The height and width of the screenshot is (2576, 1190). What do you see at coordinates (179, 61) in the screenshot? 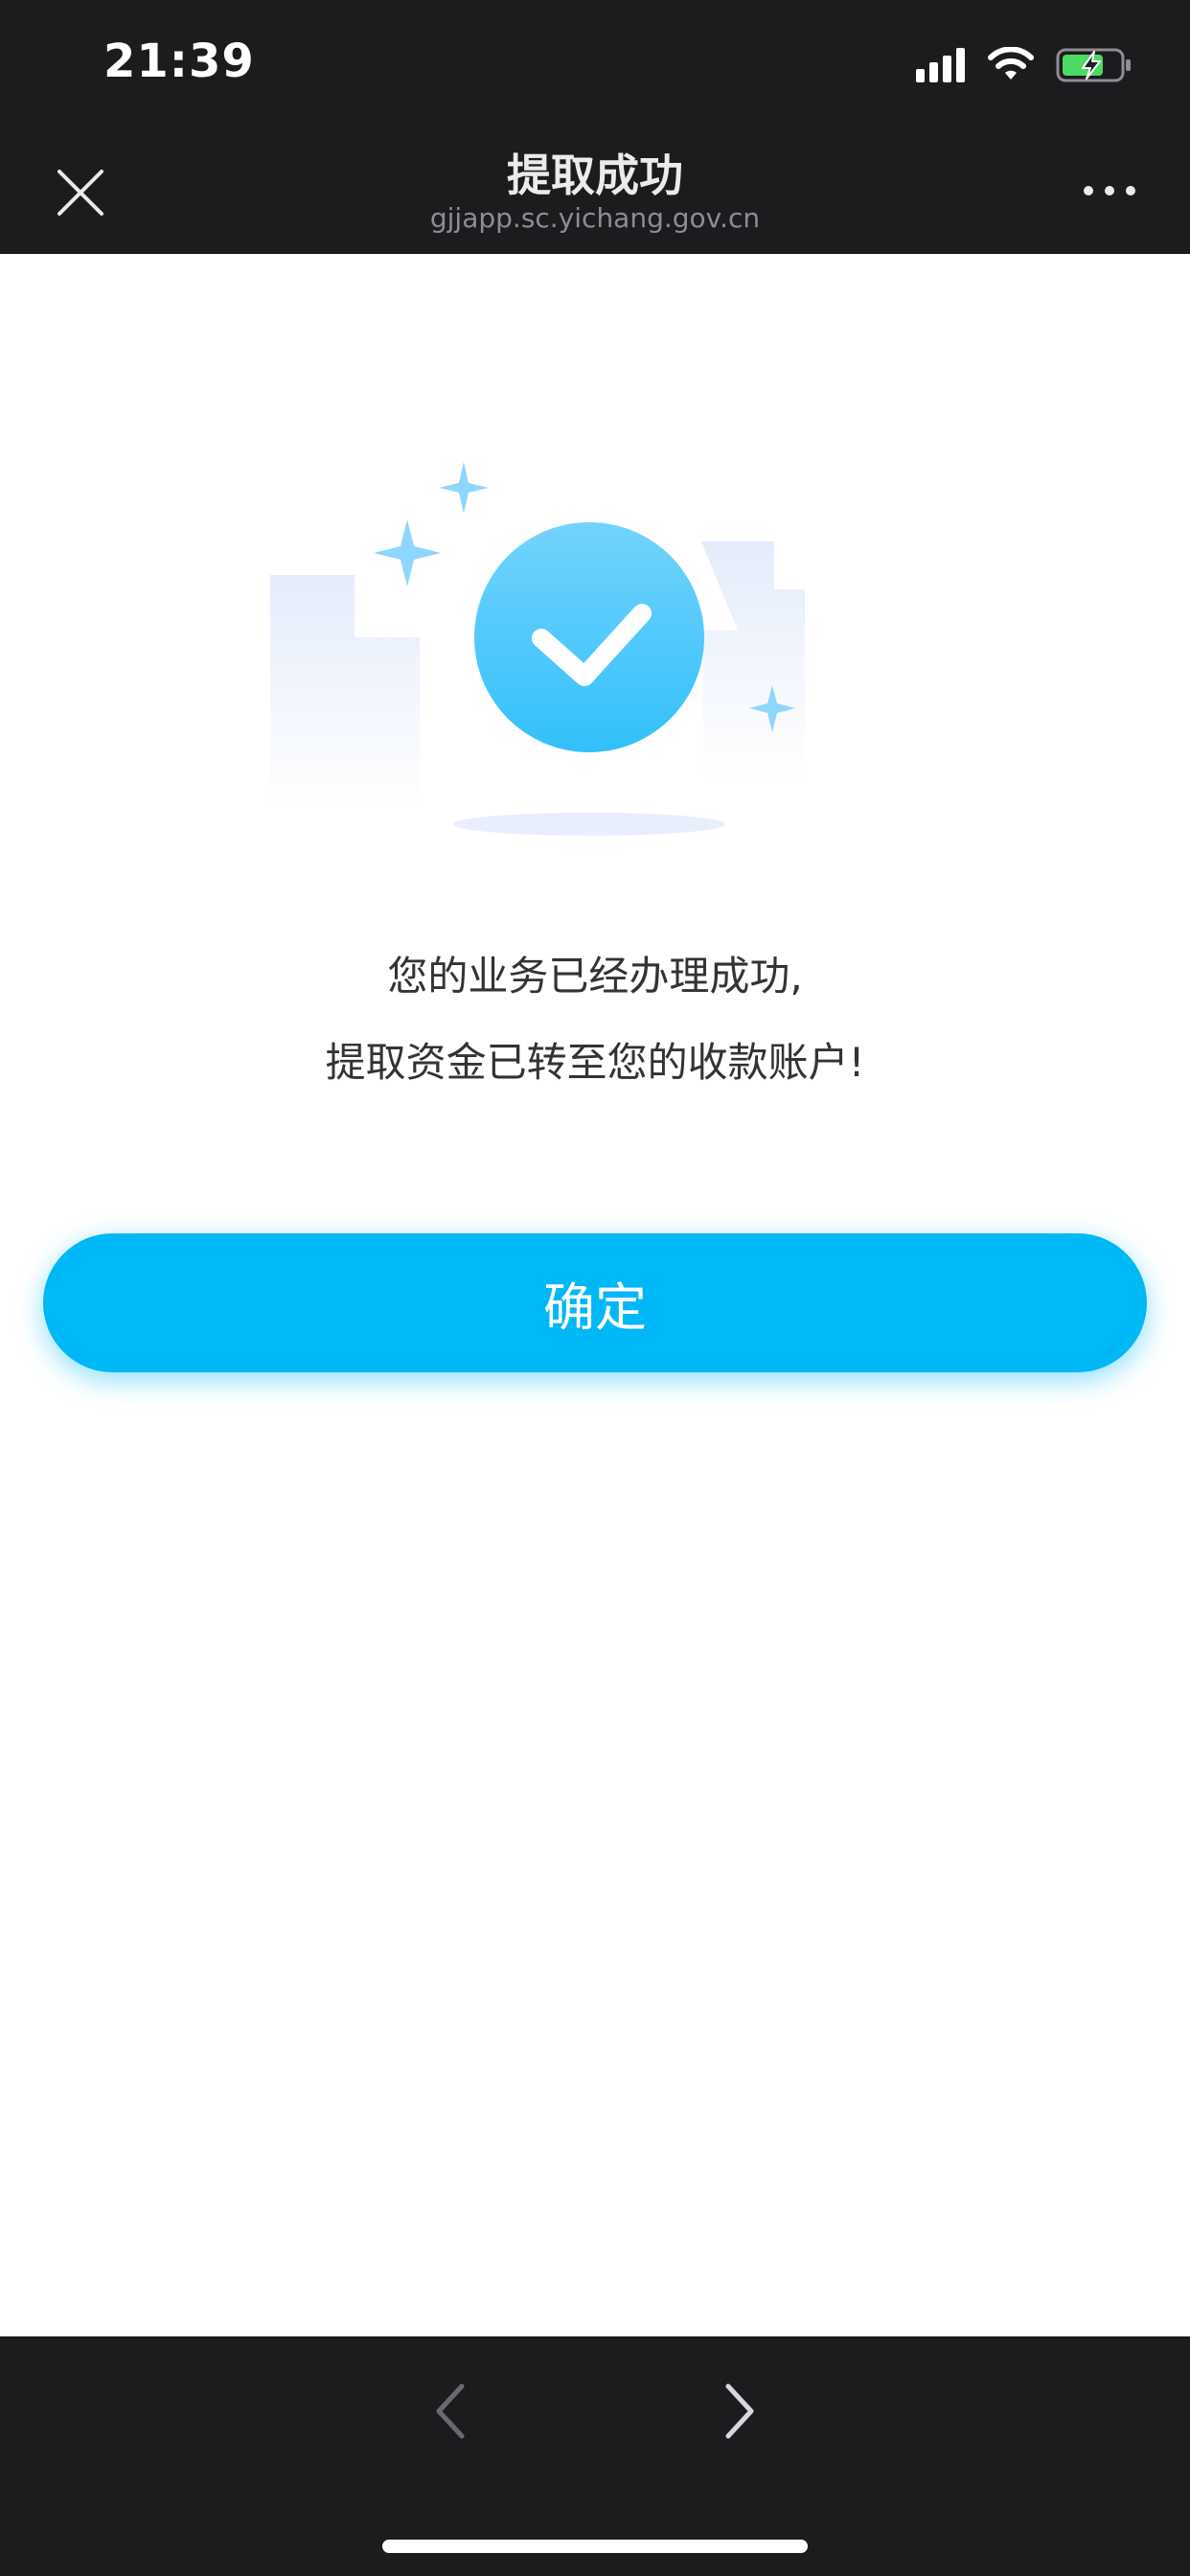
I see `status-time: 21:39` at bounding box center [179, 61].